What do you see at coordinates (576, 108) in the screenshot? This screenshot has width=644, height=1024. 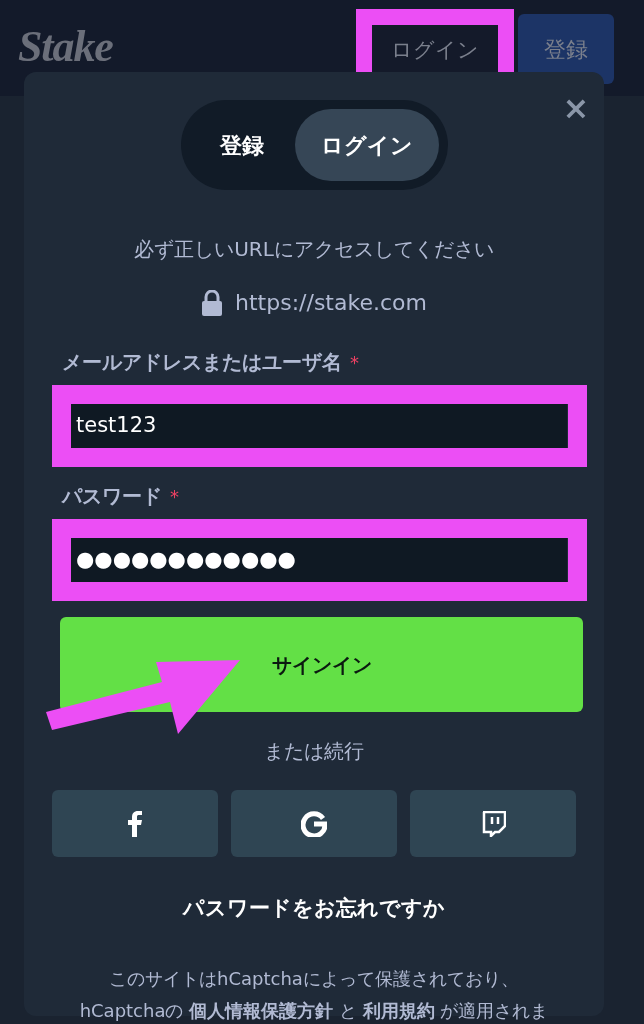 I see `close-button: ×` at bounding box center [576, 108].